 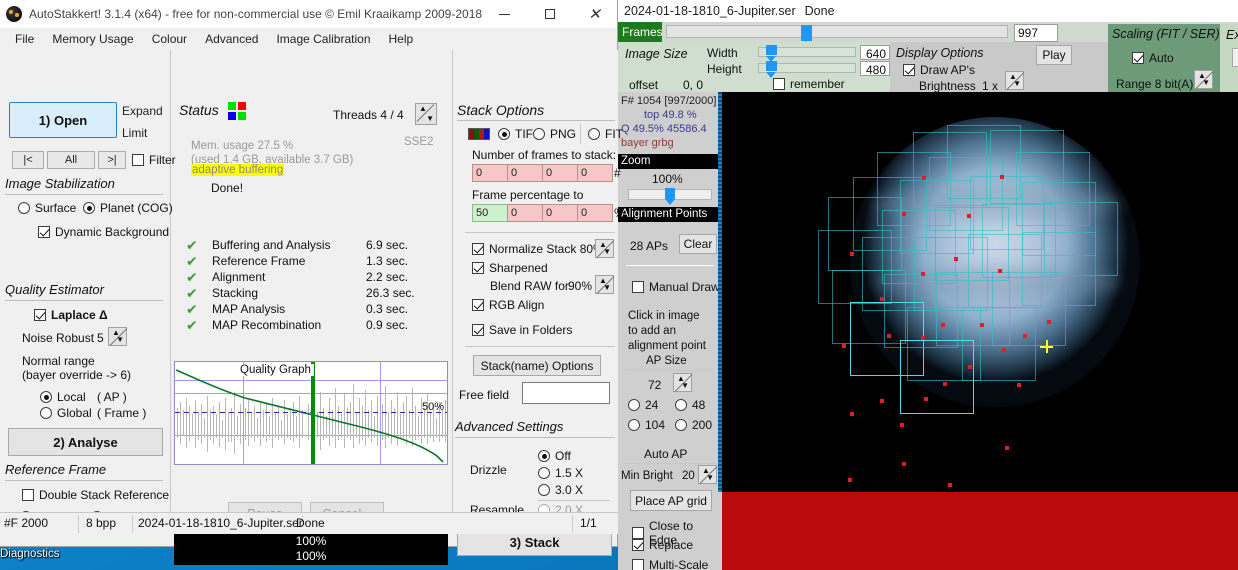 What do you see at coordinates (134, 133) in the screenshot?
I see `limit-label: Limit` at bounding box center [134, 133].